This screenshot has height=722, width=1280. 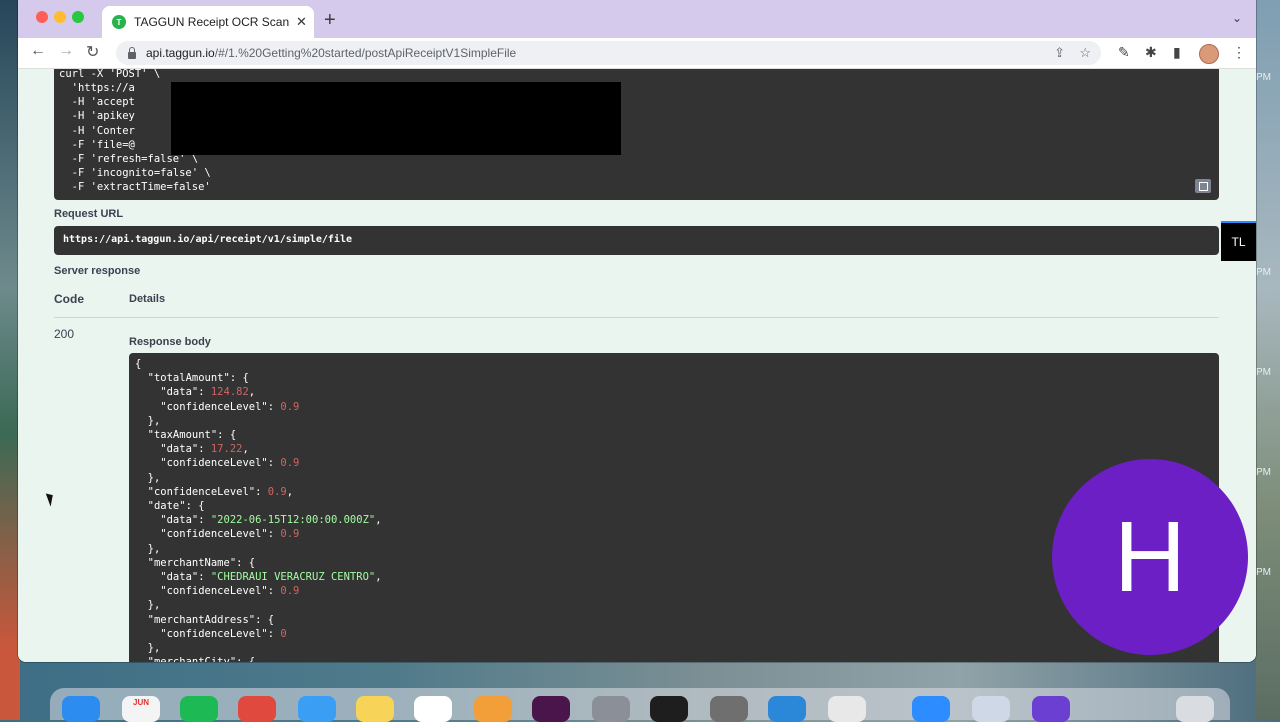 What do you see at coordinates (212, 22) in the screenshot?
I see `tab-title: TAGGUN Receipt OCR Scannin` at bounding box center [212, 22].